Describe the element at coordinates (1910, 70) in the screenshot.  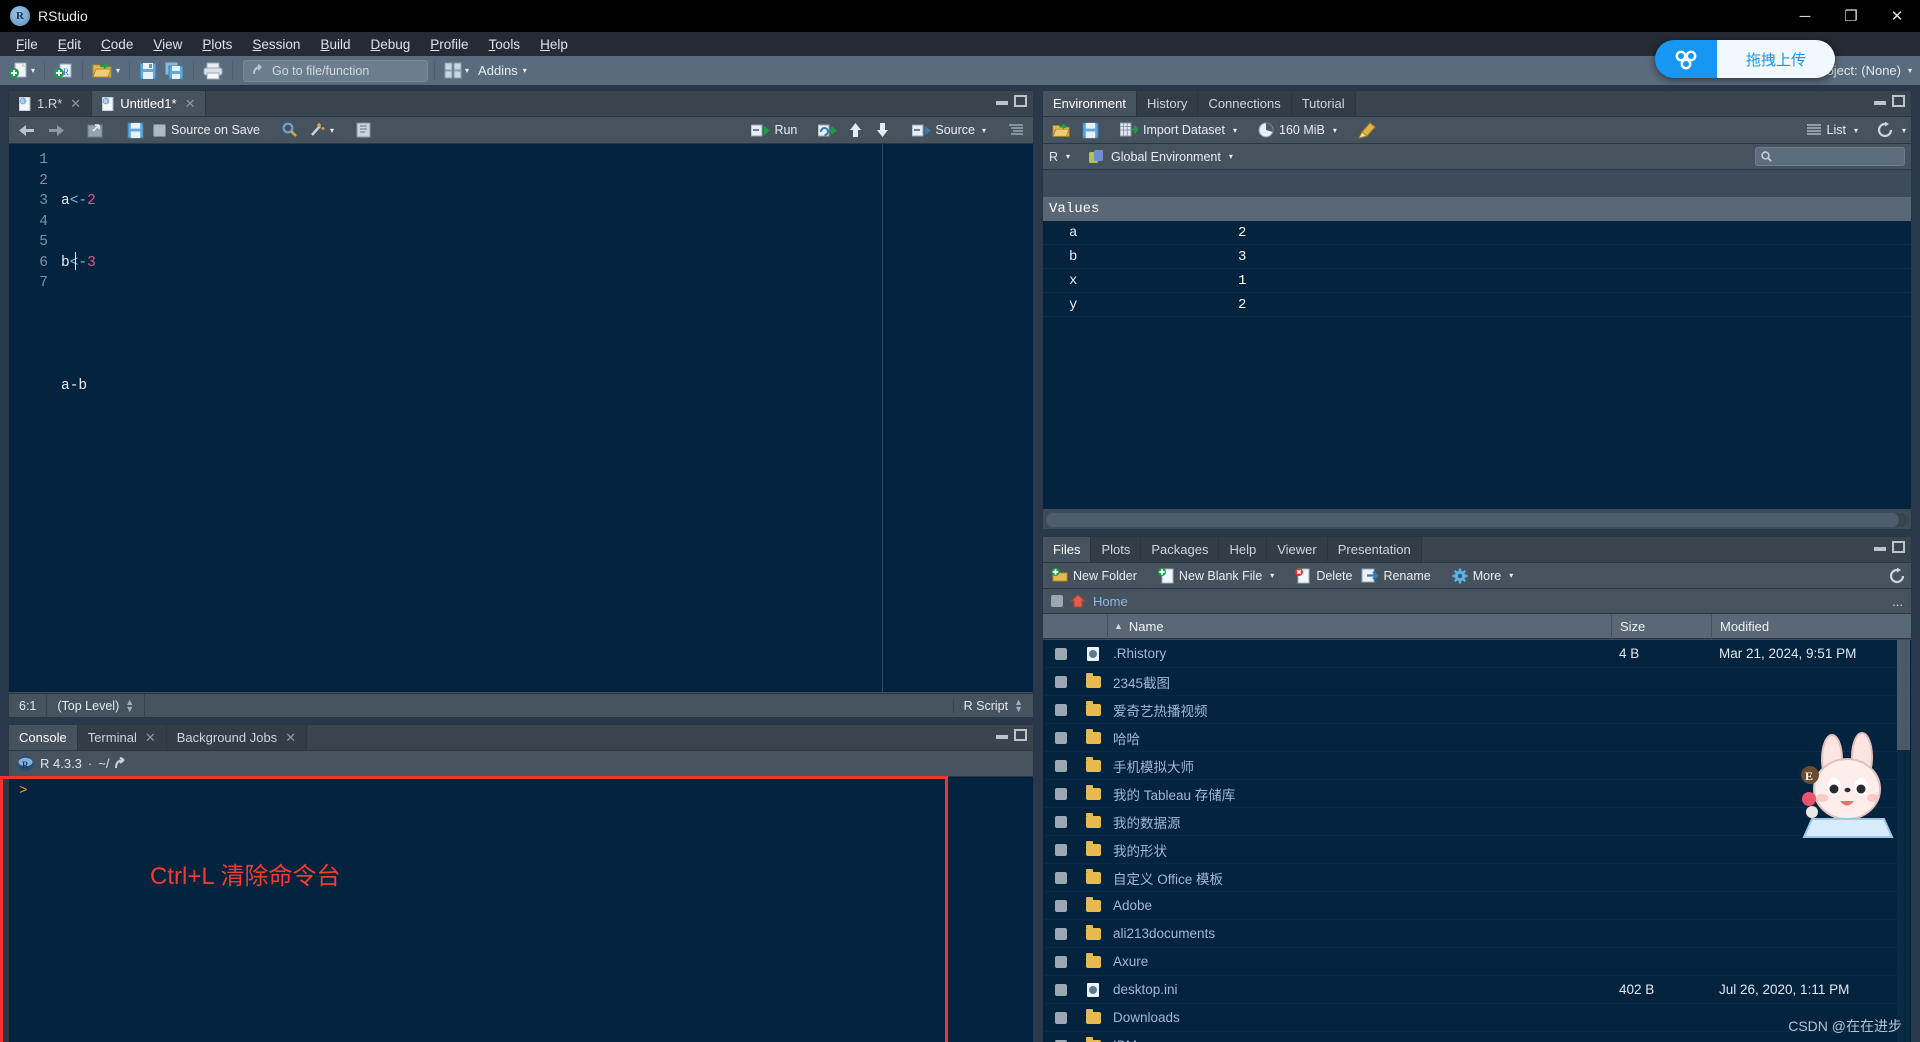
I see `project-caret: ▾` at that location.